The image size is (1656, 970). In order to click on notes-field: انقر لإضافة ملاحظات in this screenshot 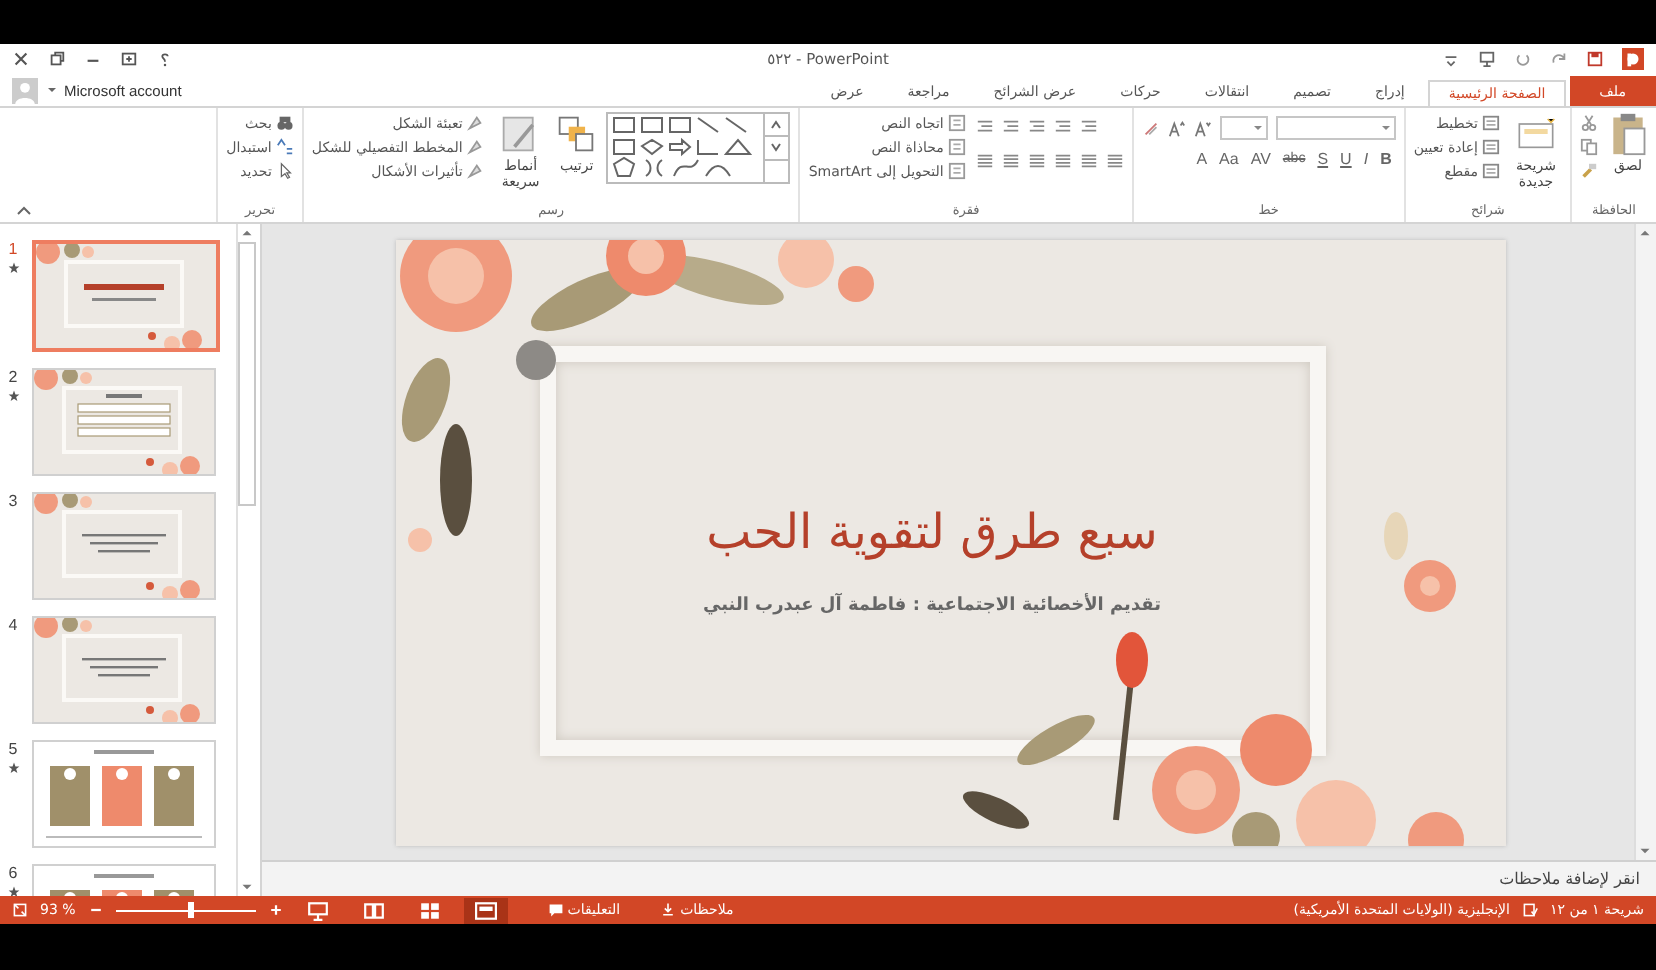, I will do `click(959, 878)`.